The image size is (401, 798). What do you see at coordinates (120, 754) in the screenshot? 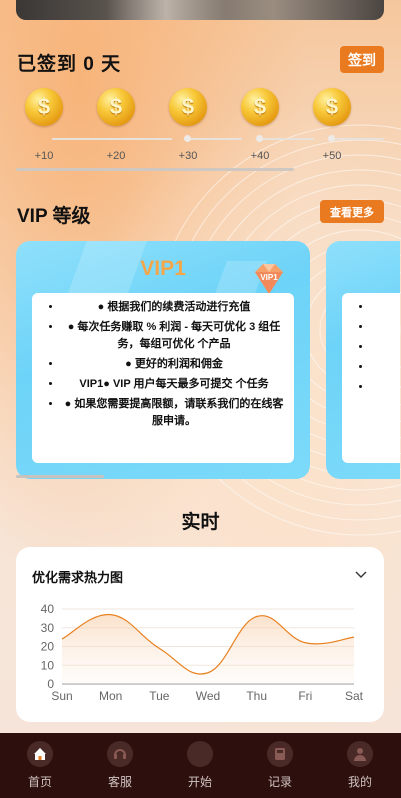
I see `support-icon` at bounding box center [120, 754].